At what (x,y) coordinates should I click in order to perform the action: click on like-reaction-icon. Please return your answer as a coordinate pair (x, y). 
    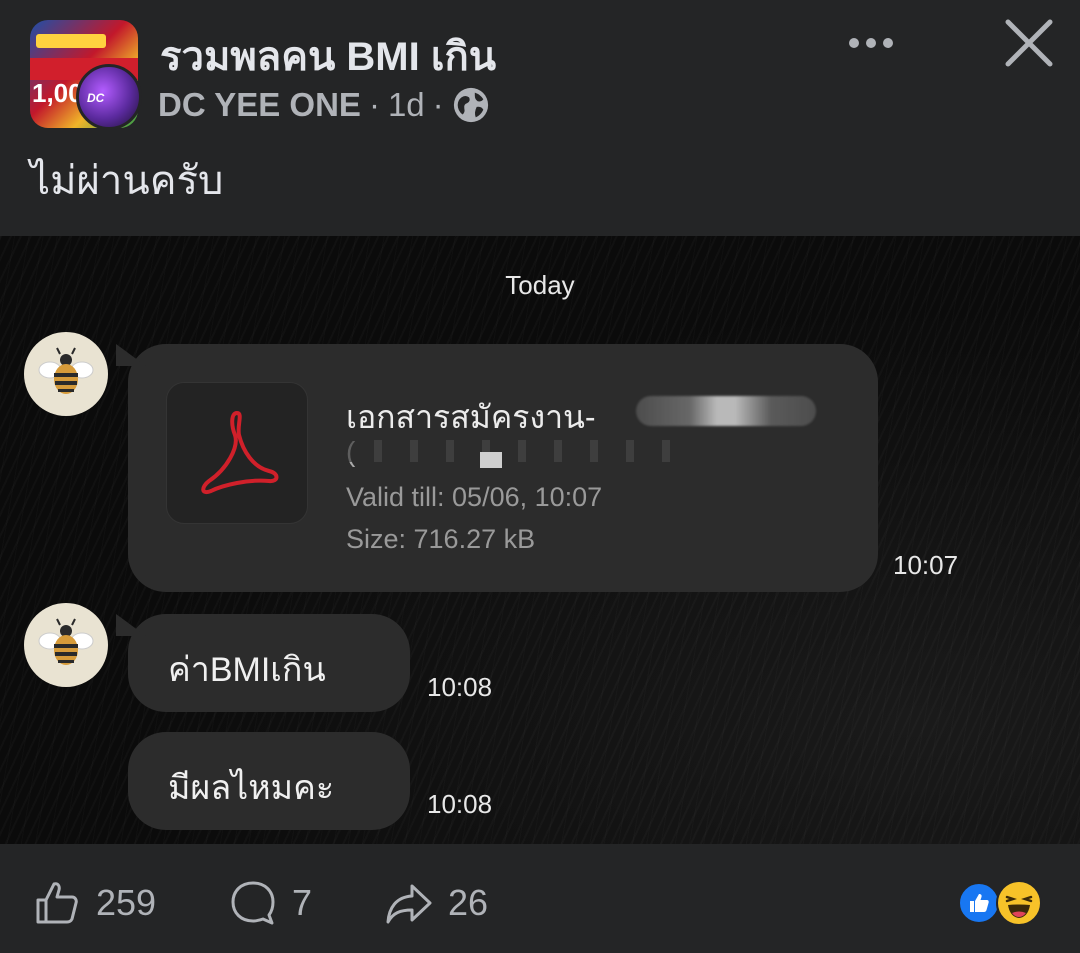
    Looking at the image, I should click on (979, 903).